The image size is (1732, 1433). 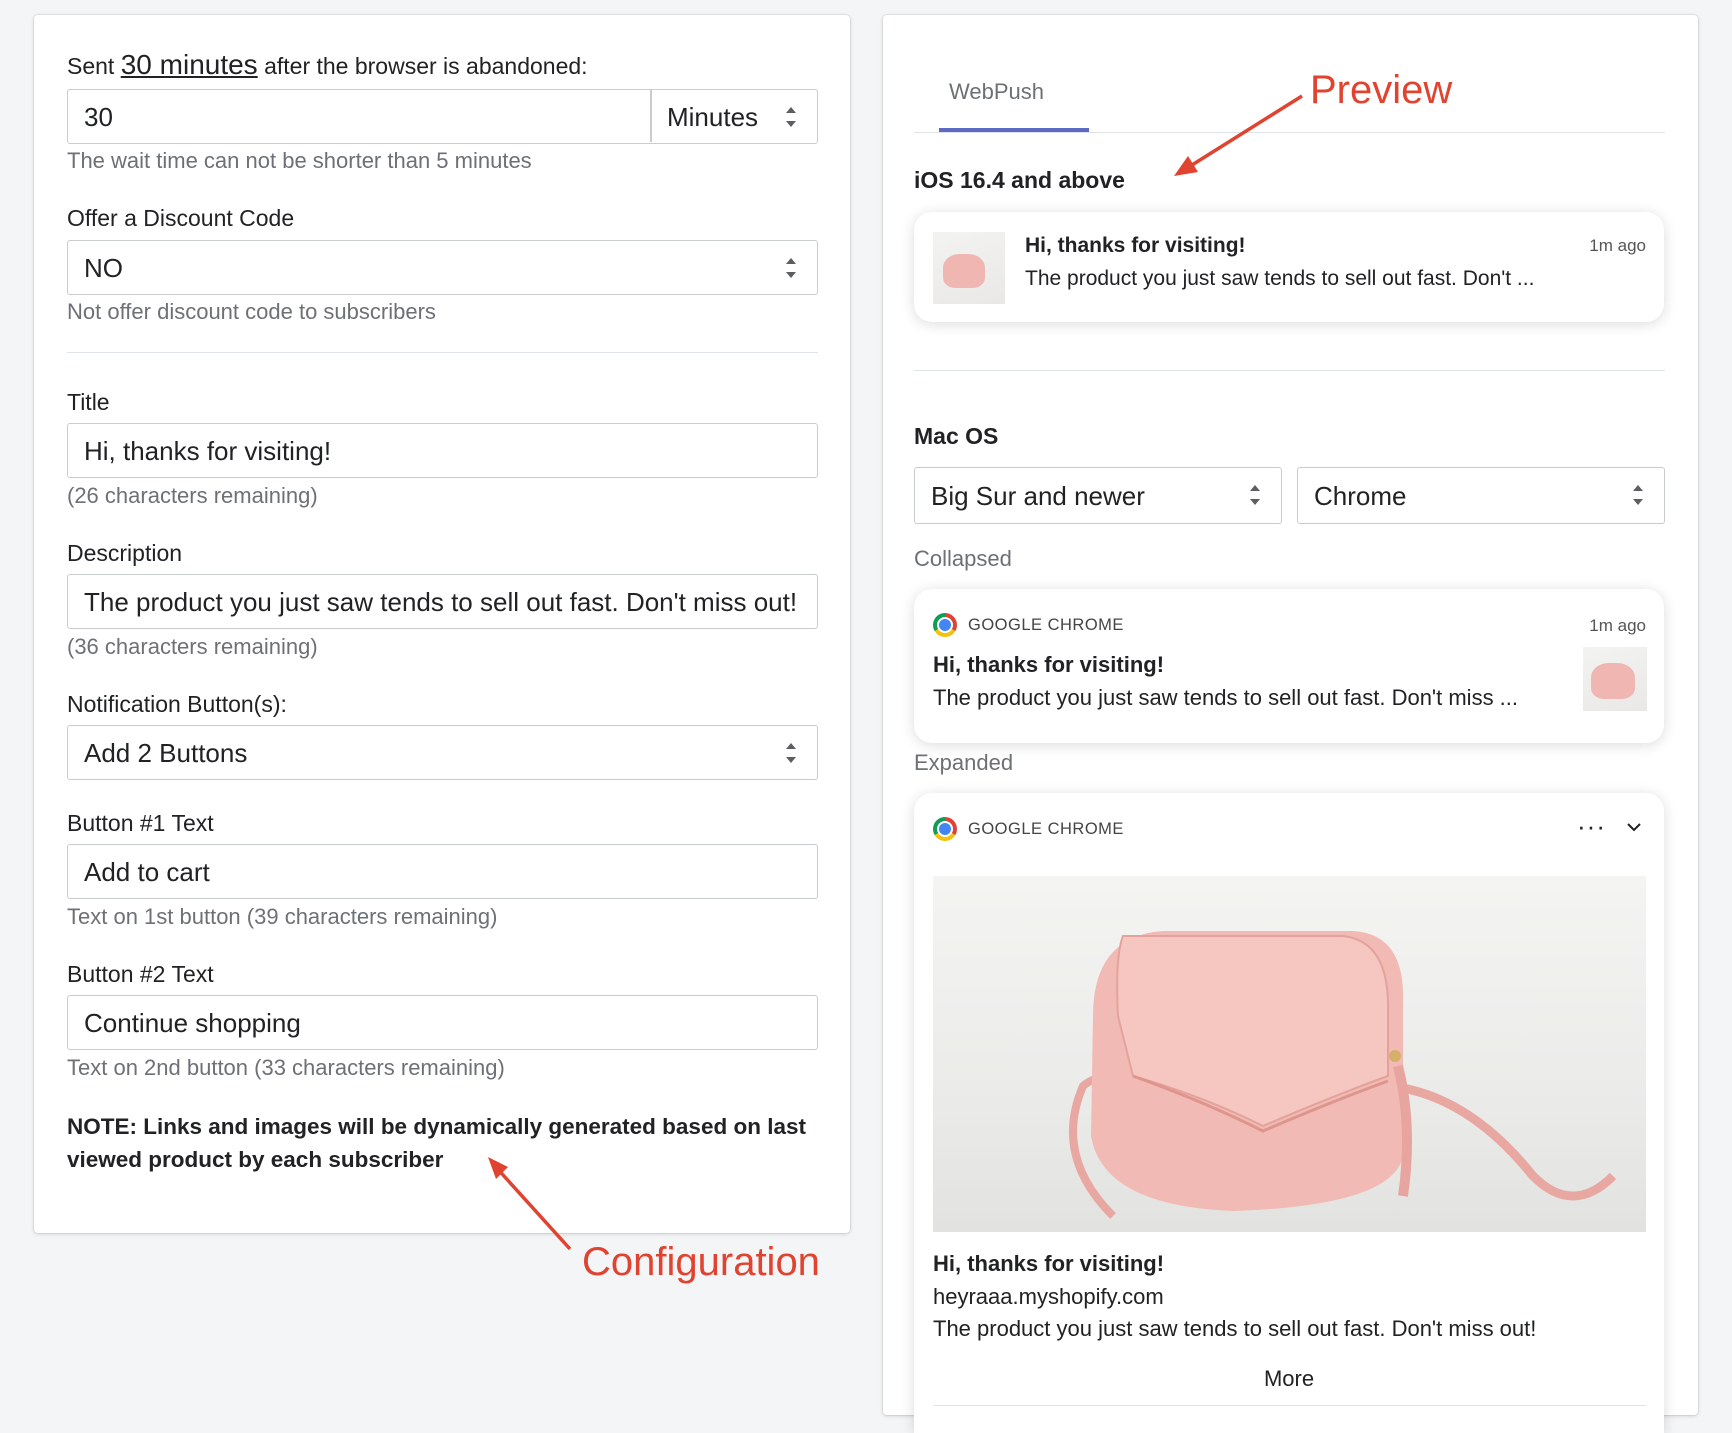 What do you see at coordinates (1046, 829) in the screenshot?
I see `expanded-app-name: GOOGLE CHROME` at bounding box center [1046, 829].